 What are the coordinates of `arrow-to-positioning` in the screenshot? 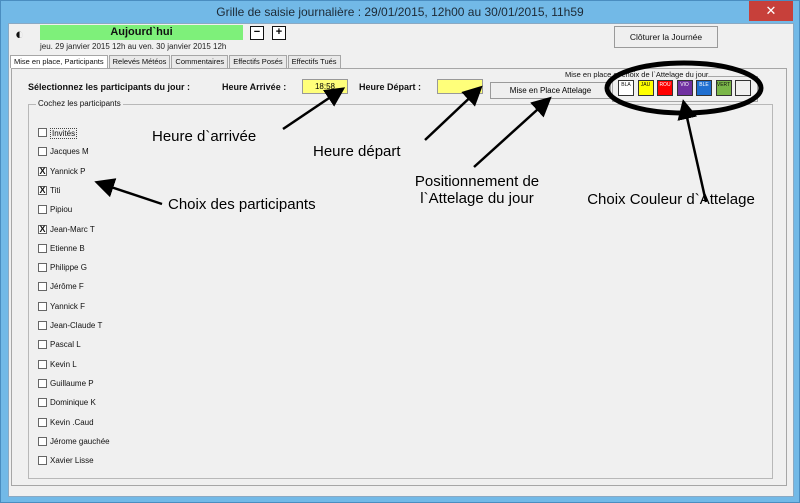 It's located at (512, 132).